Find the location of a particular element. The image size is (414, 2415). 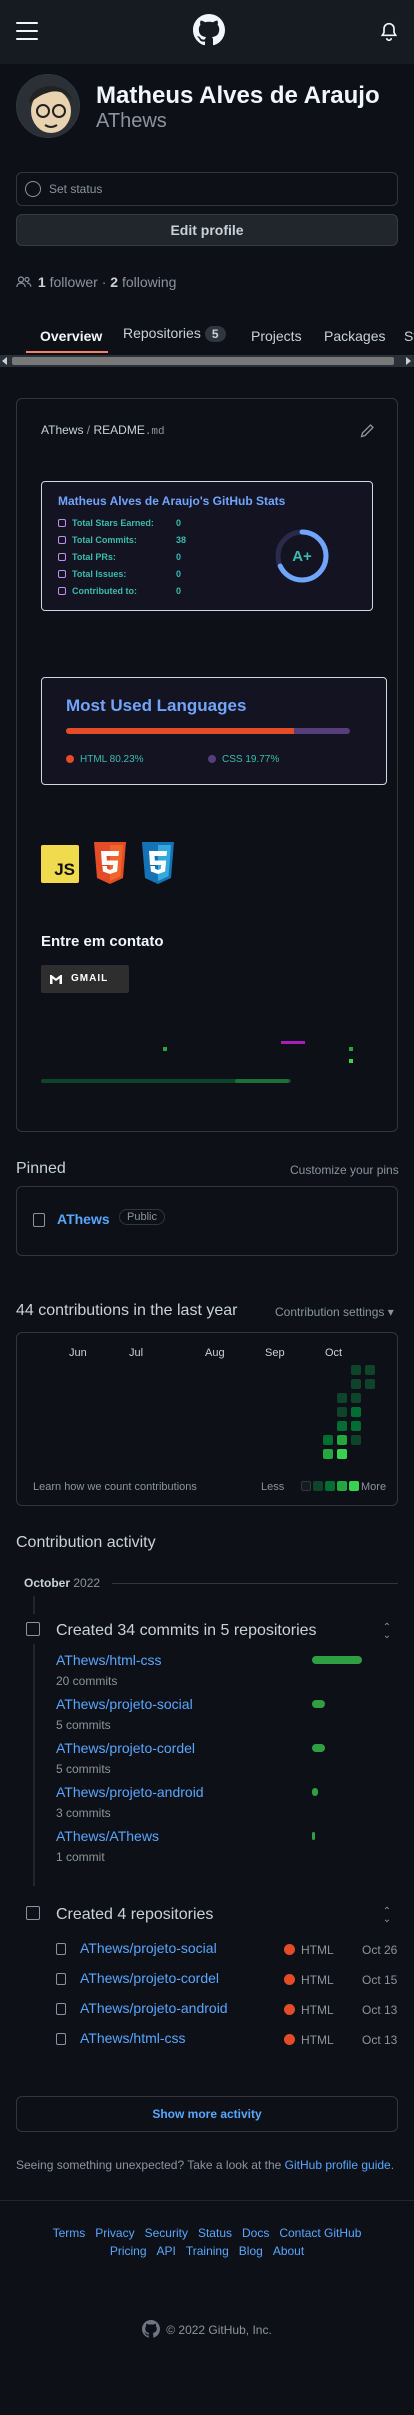

repo-icon is located at coordinates (62, 591).